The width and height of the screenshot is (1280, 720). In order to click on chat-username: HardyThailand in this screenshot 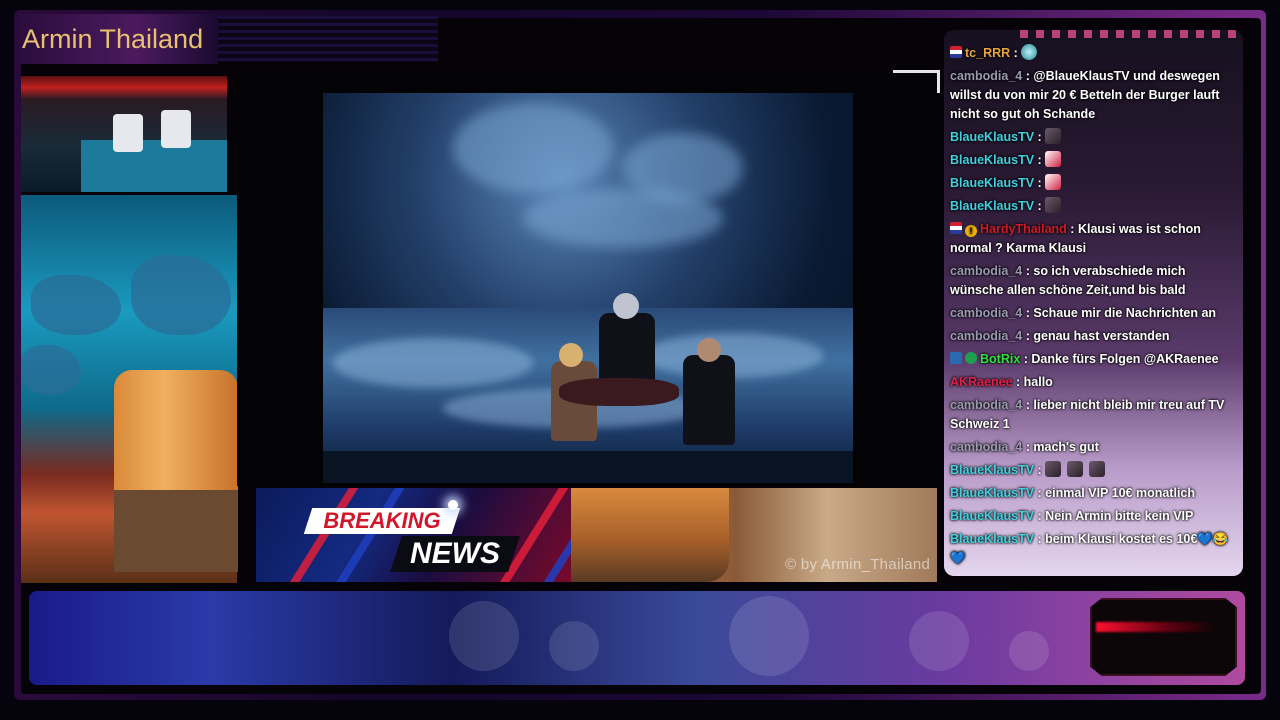, I will do `click(1023, 229)`.